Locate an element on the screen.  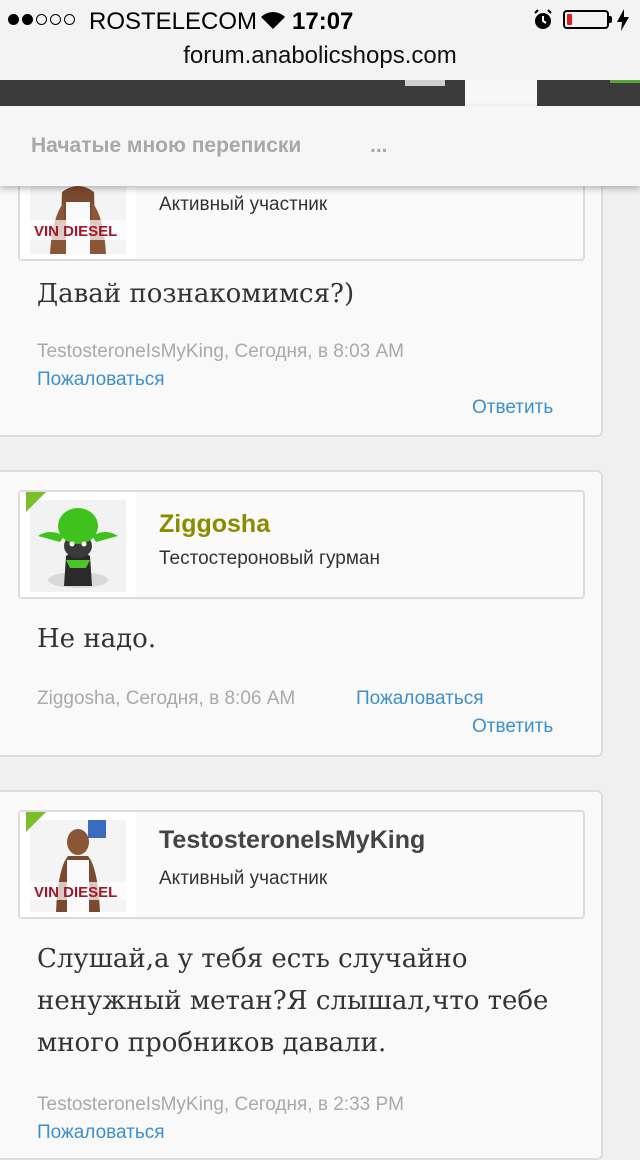
address-bar: forum.anabolicshops.com is located at coordinates (320, 60).